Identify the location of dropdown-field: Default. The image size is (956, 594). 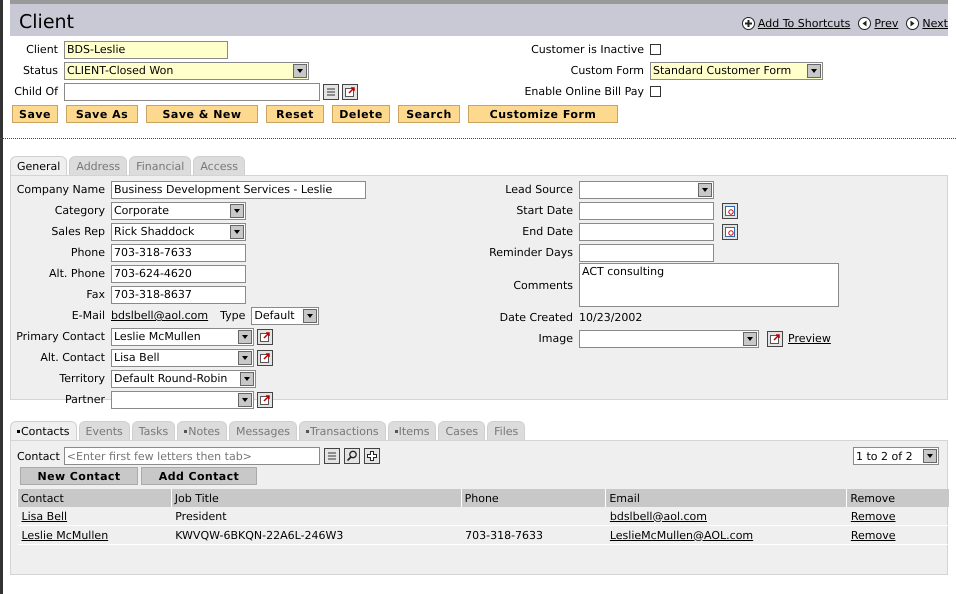
(285, 315).